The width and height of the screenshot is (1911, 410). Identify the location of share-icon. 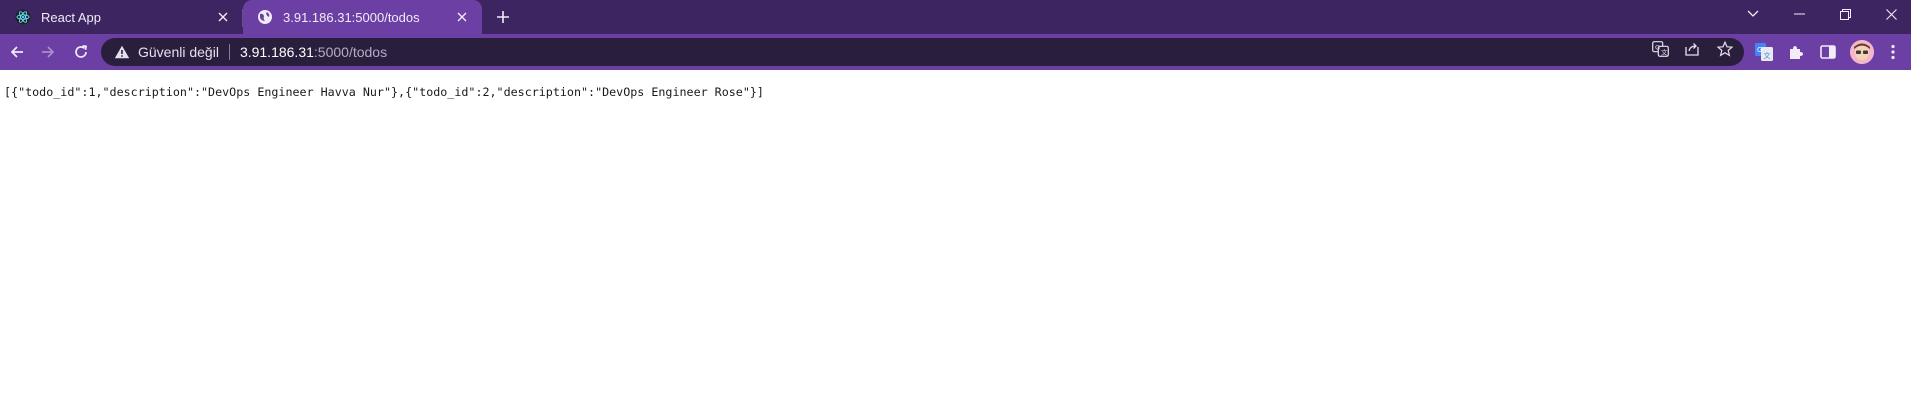
(1692, 49).